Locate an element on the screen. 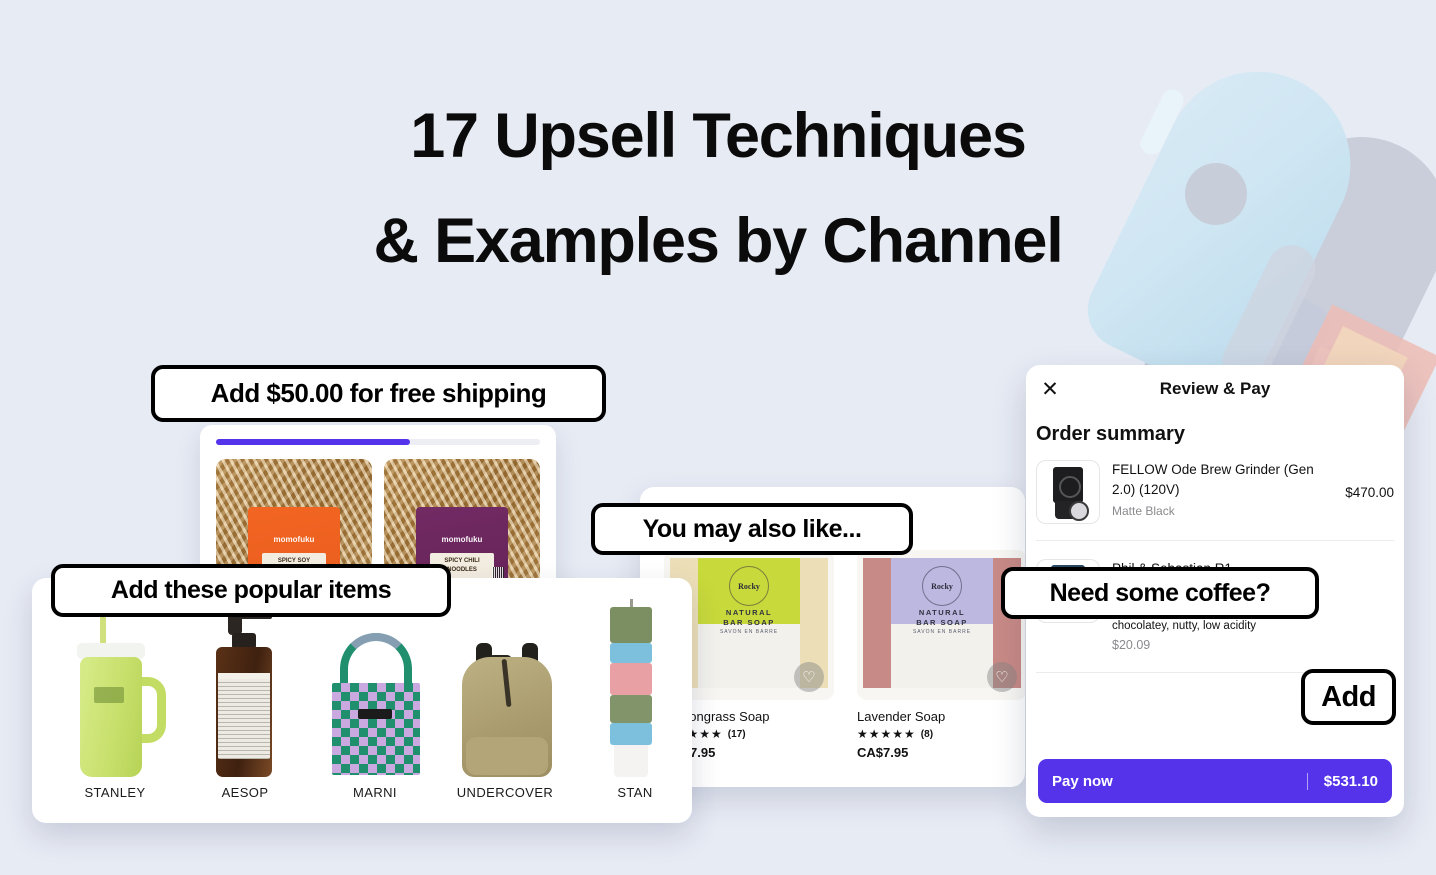 This screenshot has width=1436, height=875. stacked-candle-icon is located at coordinates (631, 688).